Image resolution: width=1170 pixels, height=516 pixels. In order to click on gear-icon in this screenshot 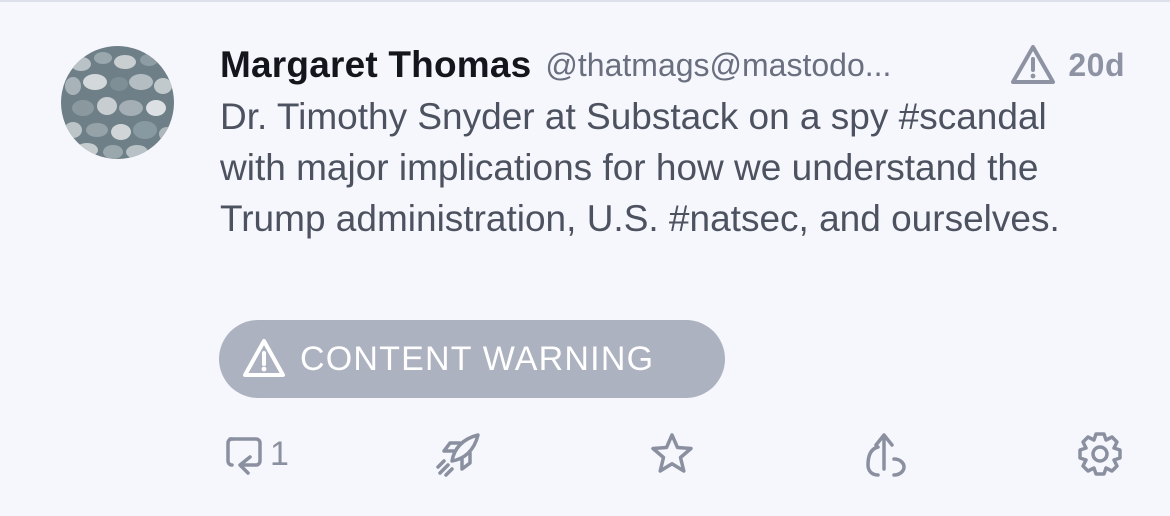, I will do `click(1100, 454)`.